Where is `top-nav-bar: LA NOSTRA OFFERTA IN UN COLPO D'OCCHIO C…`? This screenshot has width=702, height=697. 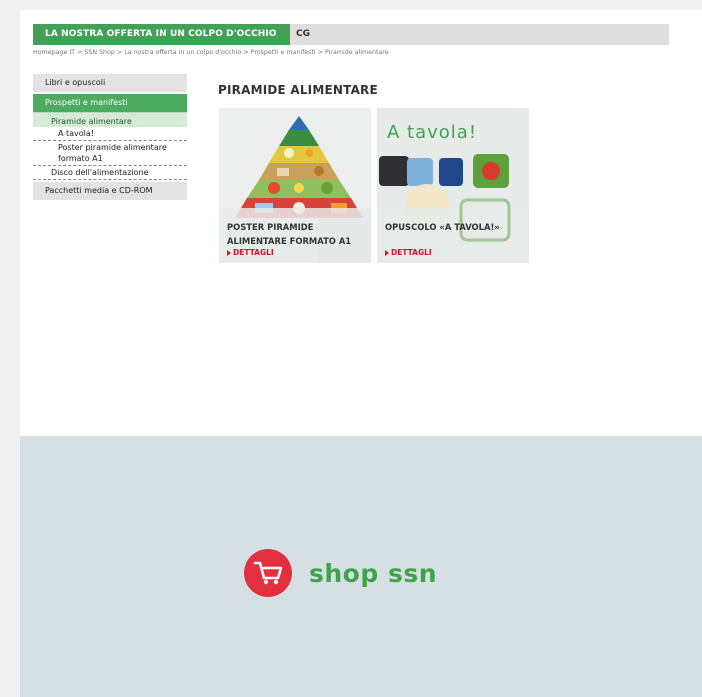 top-nav-bar: LA NOSTRA OFFERTA IN UN COLPO D'OCCHIO C… is located at coordinates (351, 34).